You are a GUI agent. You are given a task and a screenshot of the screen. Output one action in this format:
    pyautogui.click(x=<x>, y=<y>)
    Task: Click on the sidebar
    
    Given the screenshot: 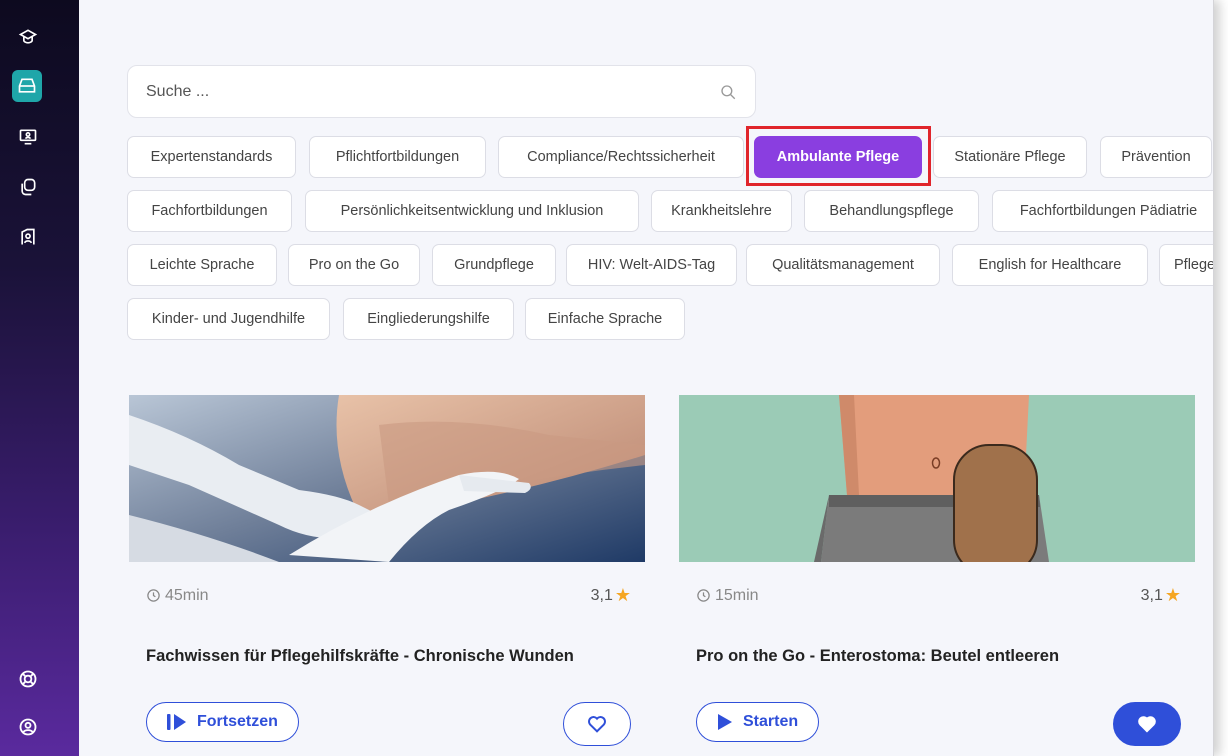 What is the action you would take?
    pyautogui.click(x=39, y=378)
    